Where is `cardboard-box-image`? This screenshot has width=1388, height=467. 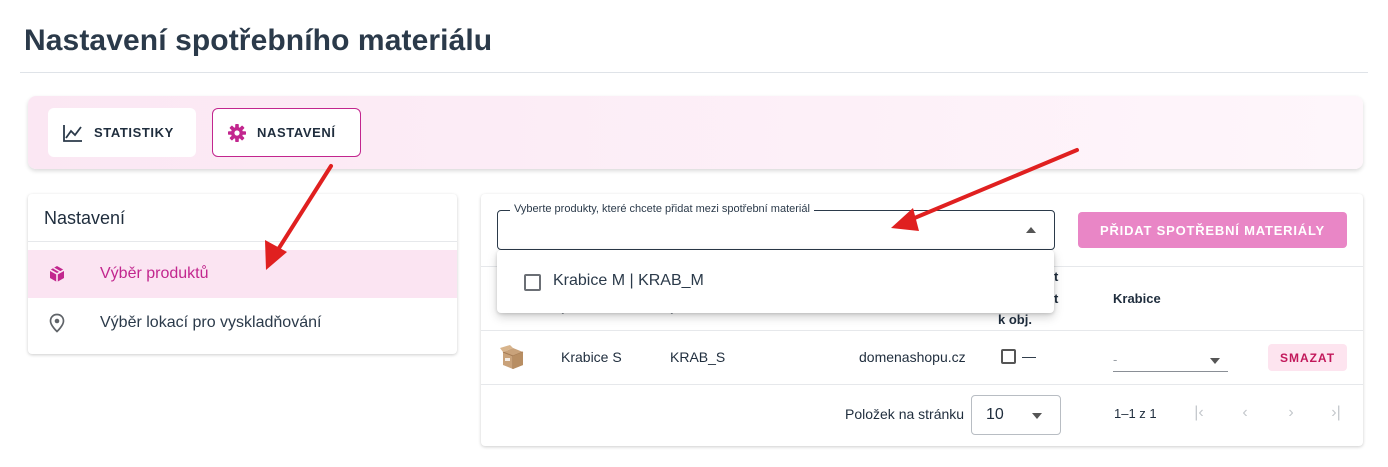
cardboard-box-image is located at coordinates (512, 357).